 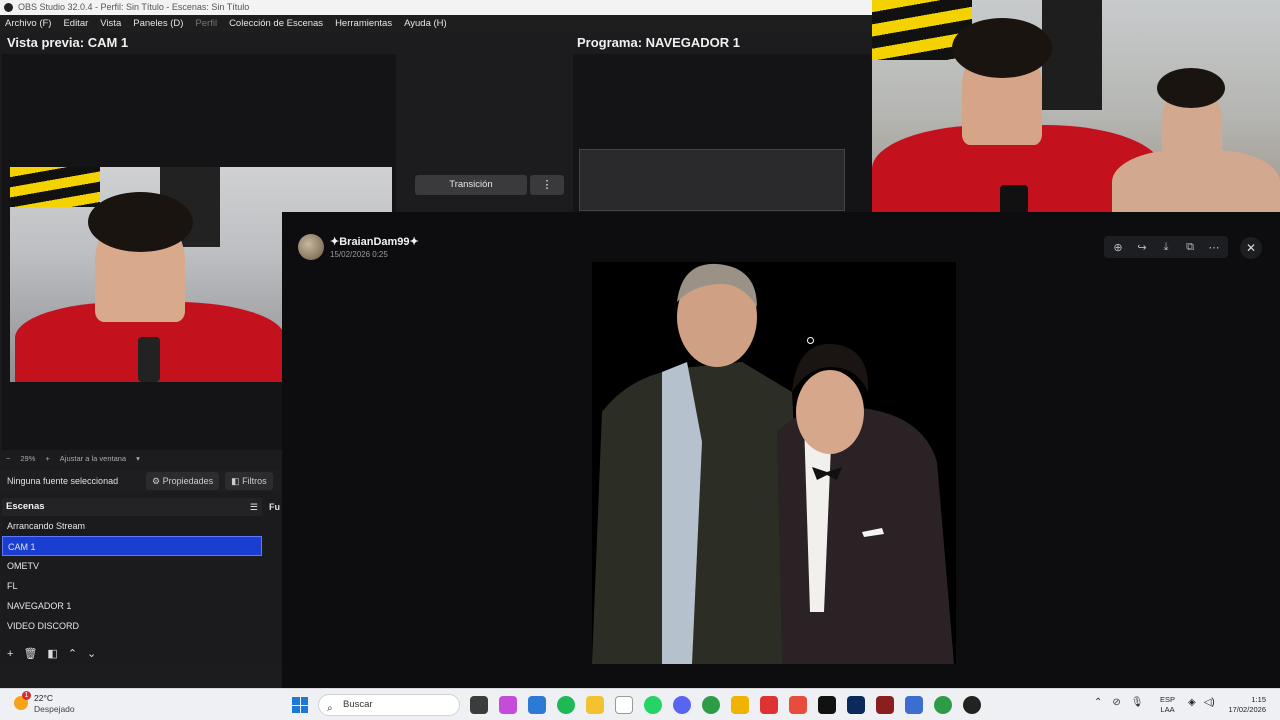 What do you see at coordinates (132, 586) in the screenshot?
I see `scene-item: FL` at bounding box center [132, 586].